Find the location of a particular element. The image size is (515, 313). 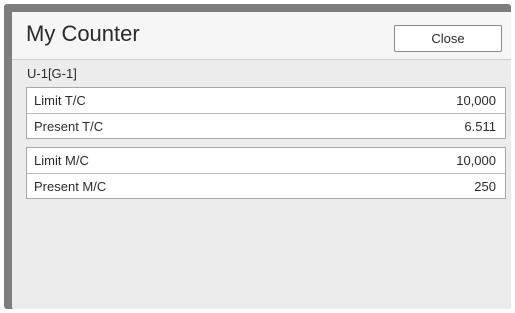

counter-row-present-mc: Present M/C 250 is located at coordinates (266, 185).